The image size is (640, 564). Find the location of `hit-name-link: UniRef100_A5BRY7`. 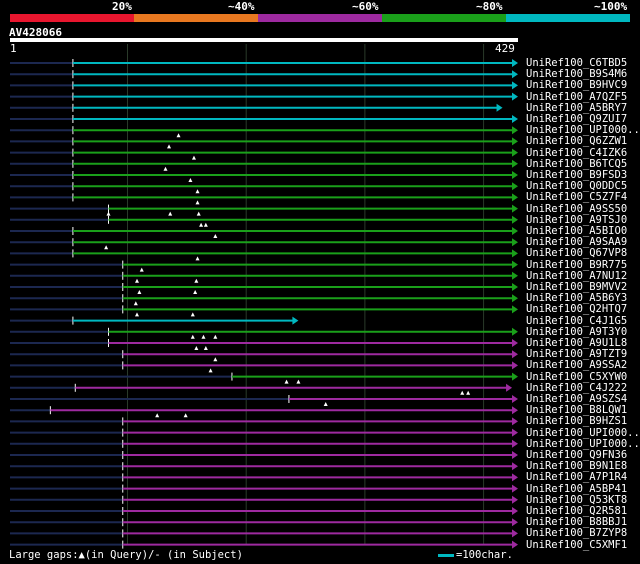

hit-name-link: UniRef100_A5BRY7 is located at coordinates (576, 108).